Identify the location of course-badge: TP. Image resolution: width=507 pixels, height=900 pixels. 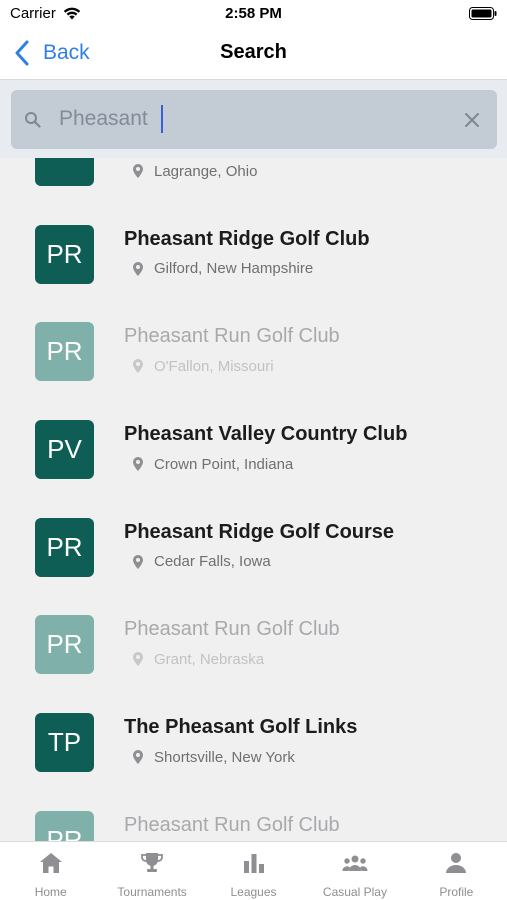
(64, 743).